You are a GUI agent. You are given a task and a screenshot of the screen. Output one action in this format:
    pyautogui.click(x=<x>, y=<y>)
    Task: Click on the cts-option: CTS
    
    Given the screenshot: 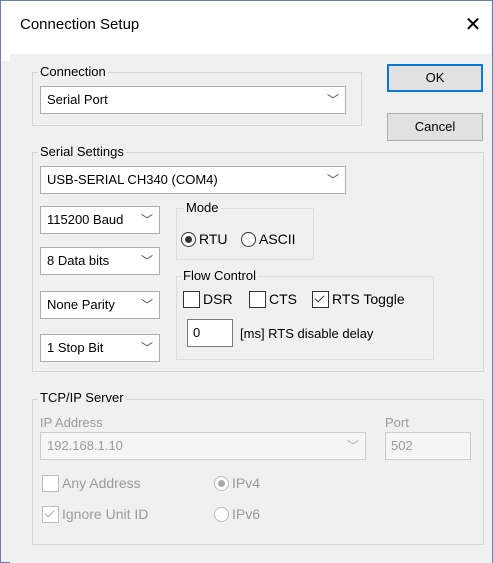 What is the action you would take?
    pyautogui.click(x=273, y=299)
    